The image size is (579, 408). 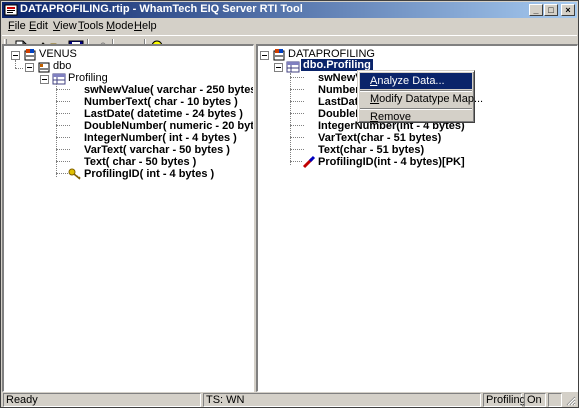 What do you see at coordinates (568, 10) in the screenshot?
I see `close-button: ×` at bounding box center [568, 10].